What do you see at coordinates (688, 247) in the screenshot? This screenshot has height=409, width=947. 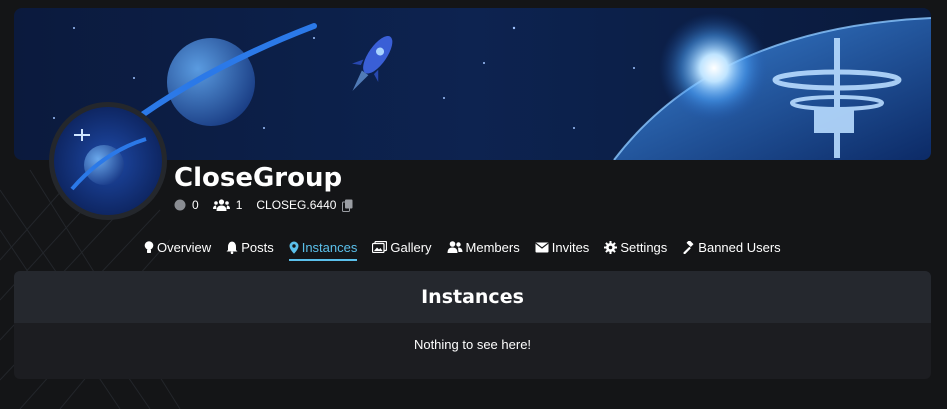 I see `gavel-icon` at bounding box center [688, 247].